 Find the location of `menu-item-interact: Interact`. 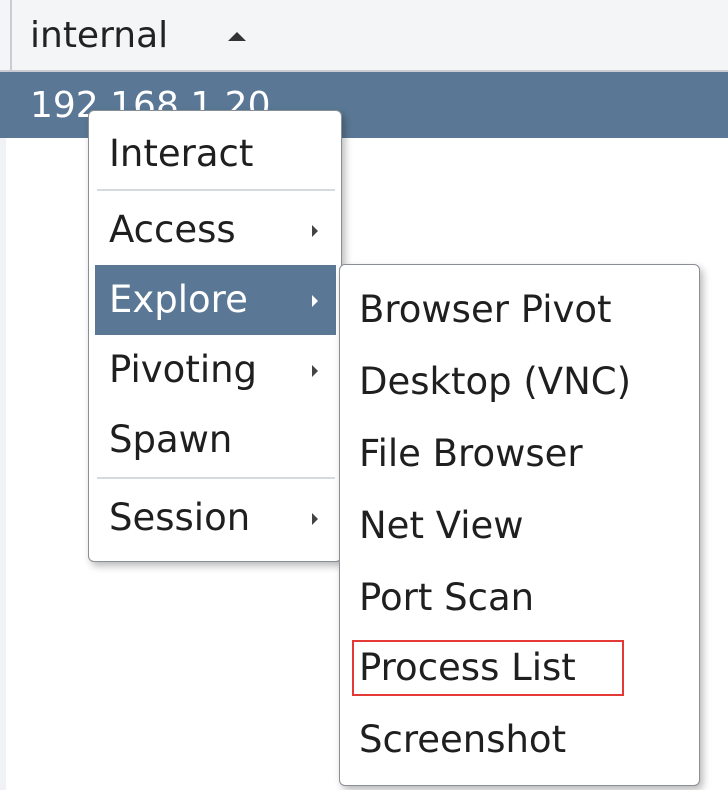

menu-item-interact: Interact is located at coordinates (215, 154).